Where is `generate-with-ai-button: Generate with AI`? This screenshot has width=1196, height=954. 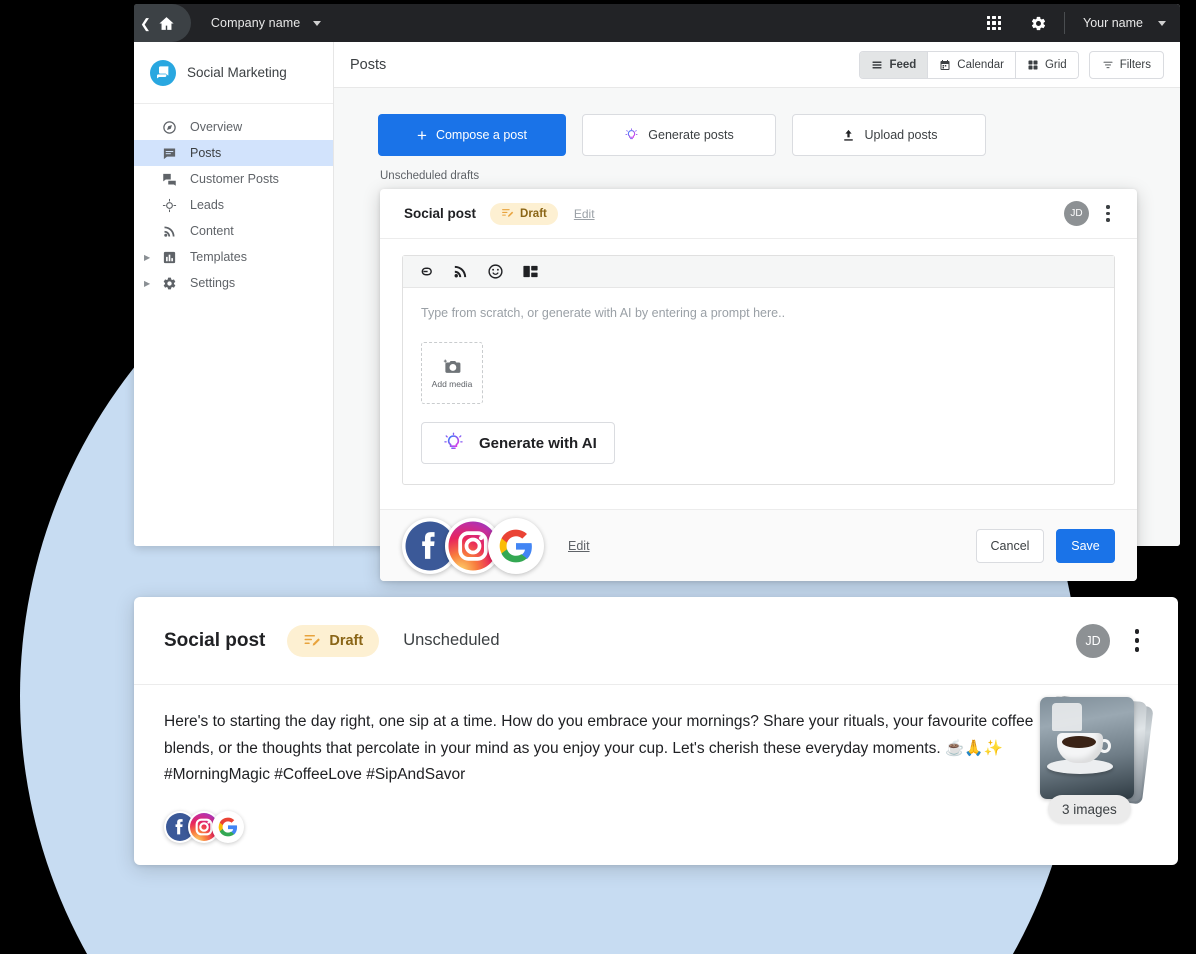 generate-with-ai-button: Generate with AI is located at coordinates (518, 443).